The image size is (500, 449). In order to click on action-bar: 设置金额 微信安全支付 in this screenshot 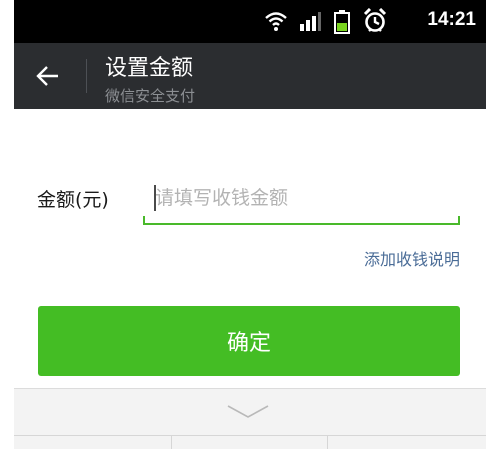, I will do `click(250, 76)`.